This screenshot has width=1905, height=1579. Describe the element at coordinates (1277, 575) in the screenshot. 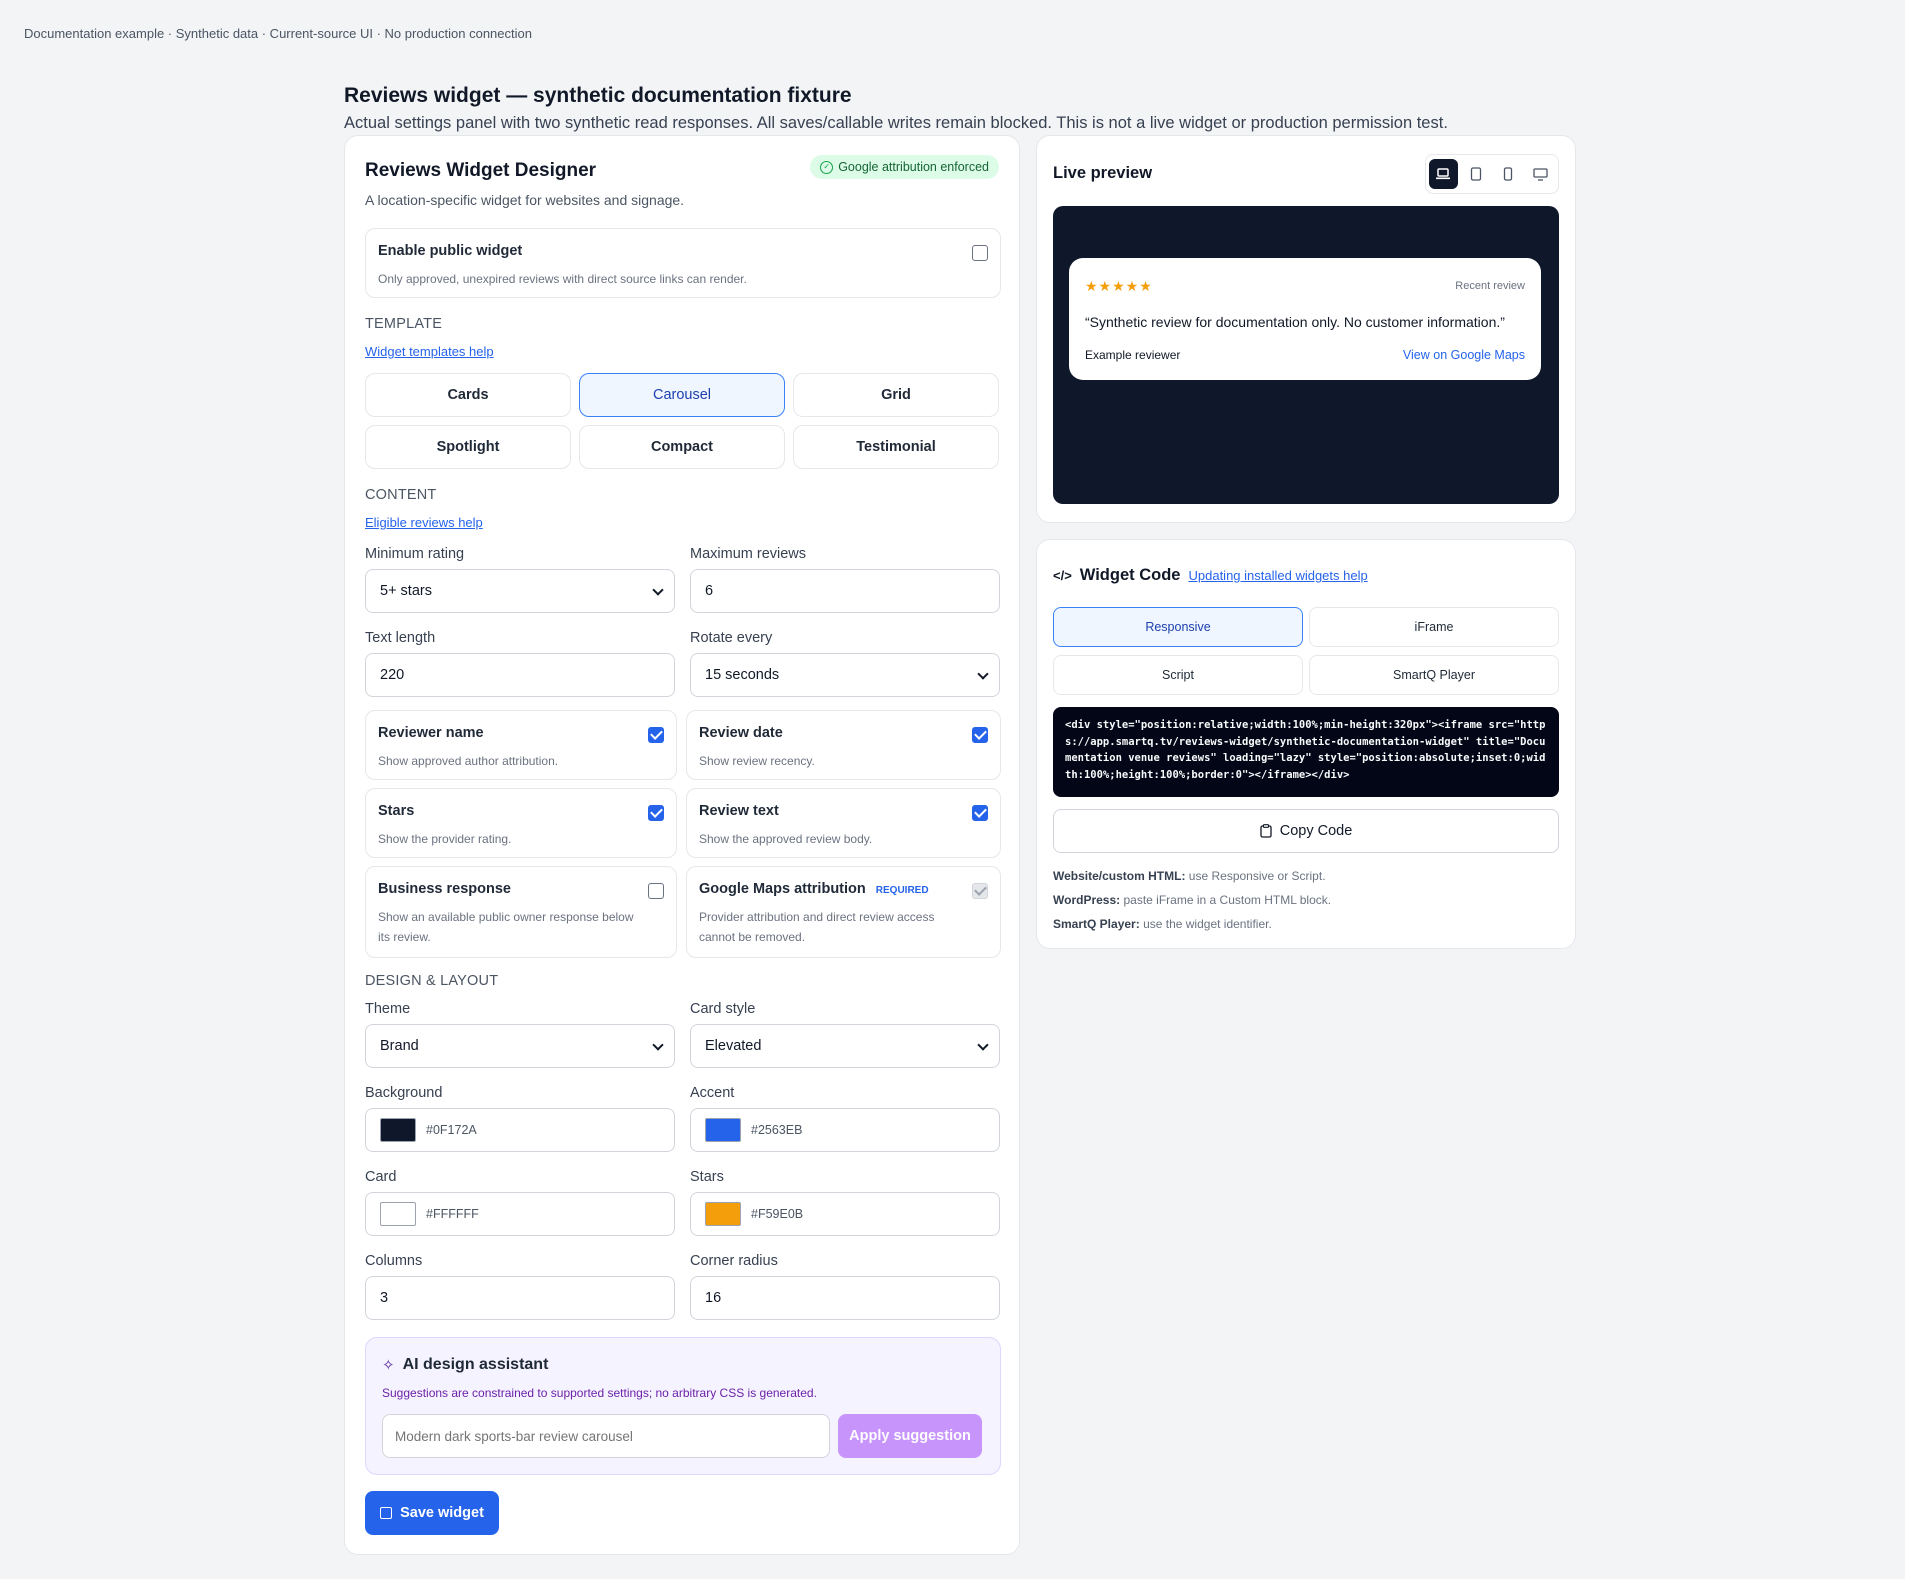

I see `updating-widgets-help-link: Updating installed widgets help` at that location.